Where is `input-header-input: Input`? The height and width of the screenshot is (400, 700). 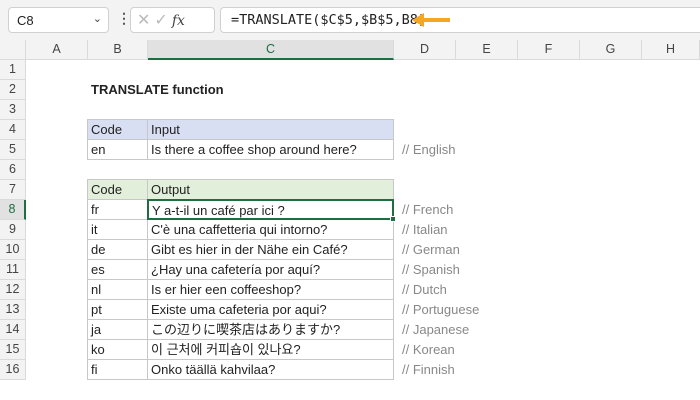
input-header-input: Input is located at coordinates (270, 129).